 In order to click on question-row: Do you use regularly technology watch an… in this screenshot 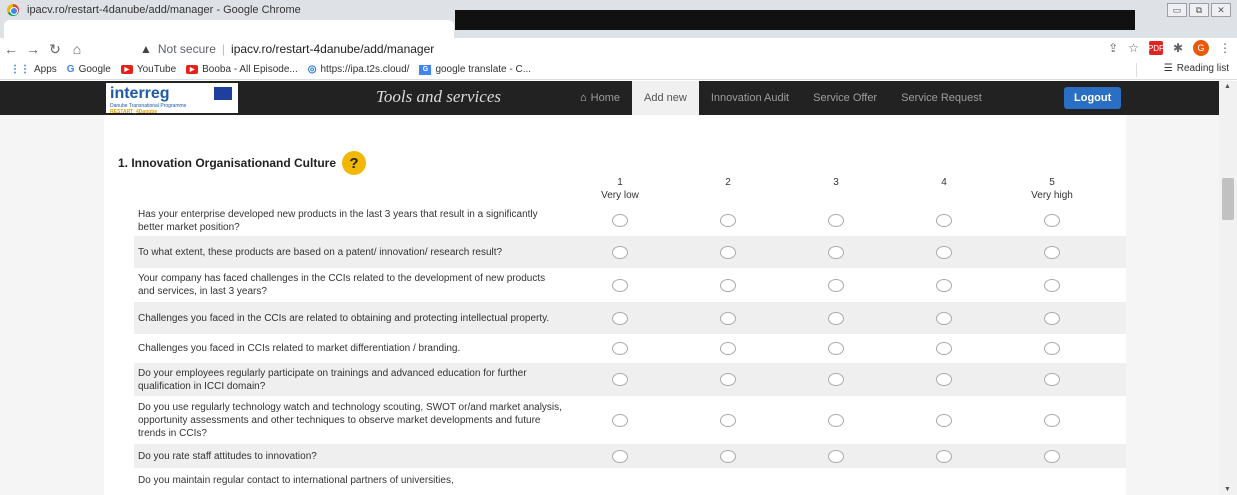, I will do `click(630, 420)`.